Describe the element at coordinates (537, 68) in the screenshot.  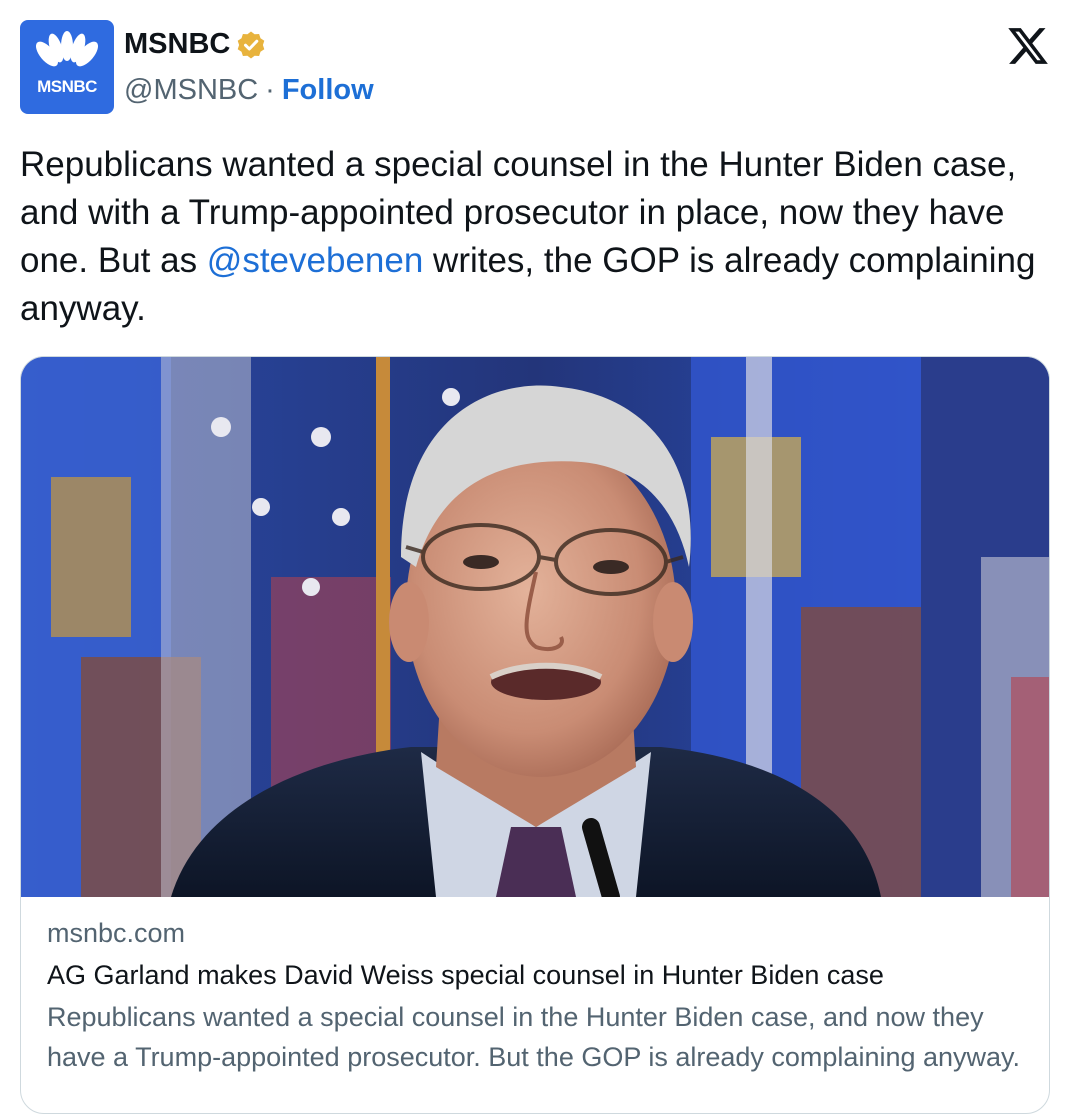
I see `tweet-header: MSNBC MSNBC @MSNBC · Follow` at that location.